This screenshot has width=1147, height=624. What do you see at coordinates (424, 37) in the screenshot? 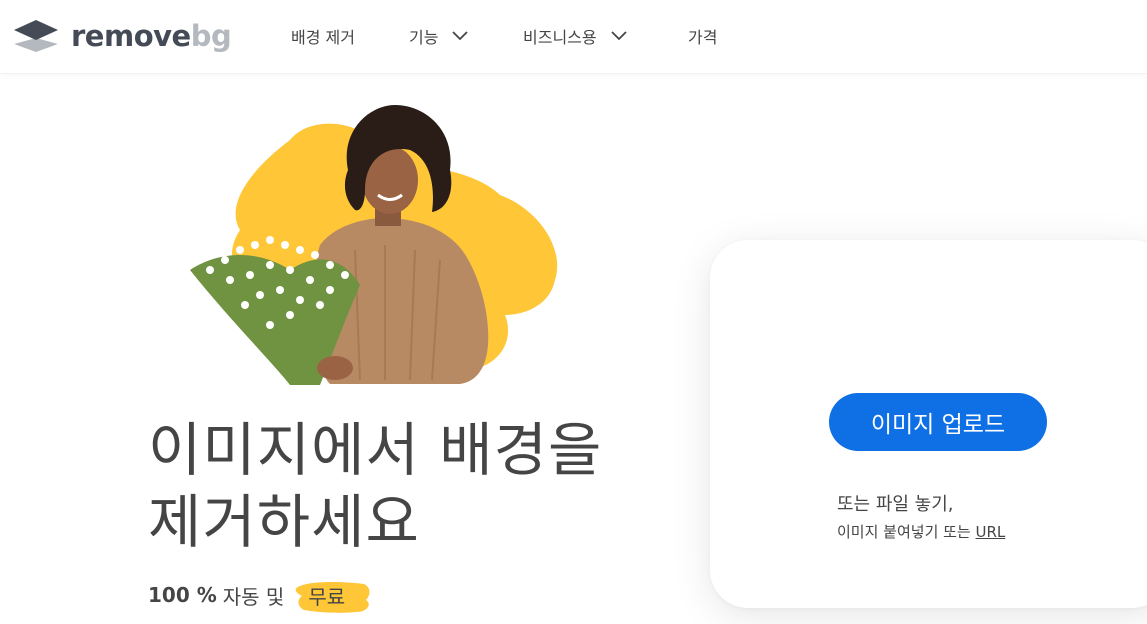
I see `nav-label: 기능` at bounding box center [424, 37].